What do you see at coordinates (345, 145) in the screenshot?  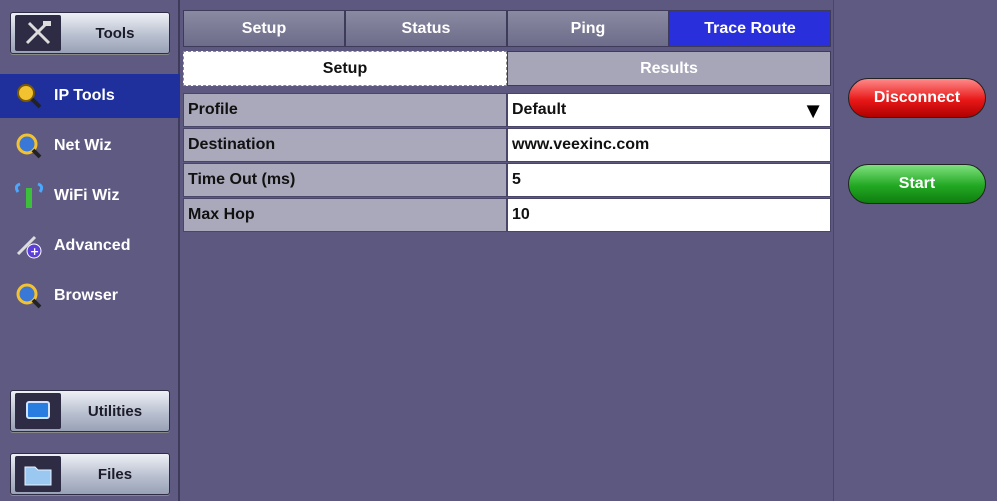 I see `destination-label: Destination` at bounding box center [345, 145].